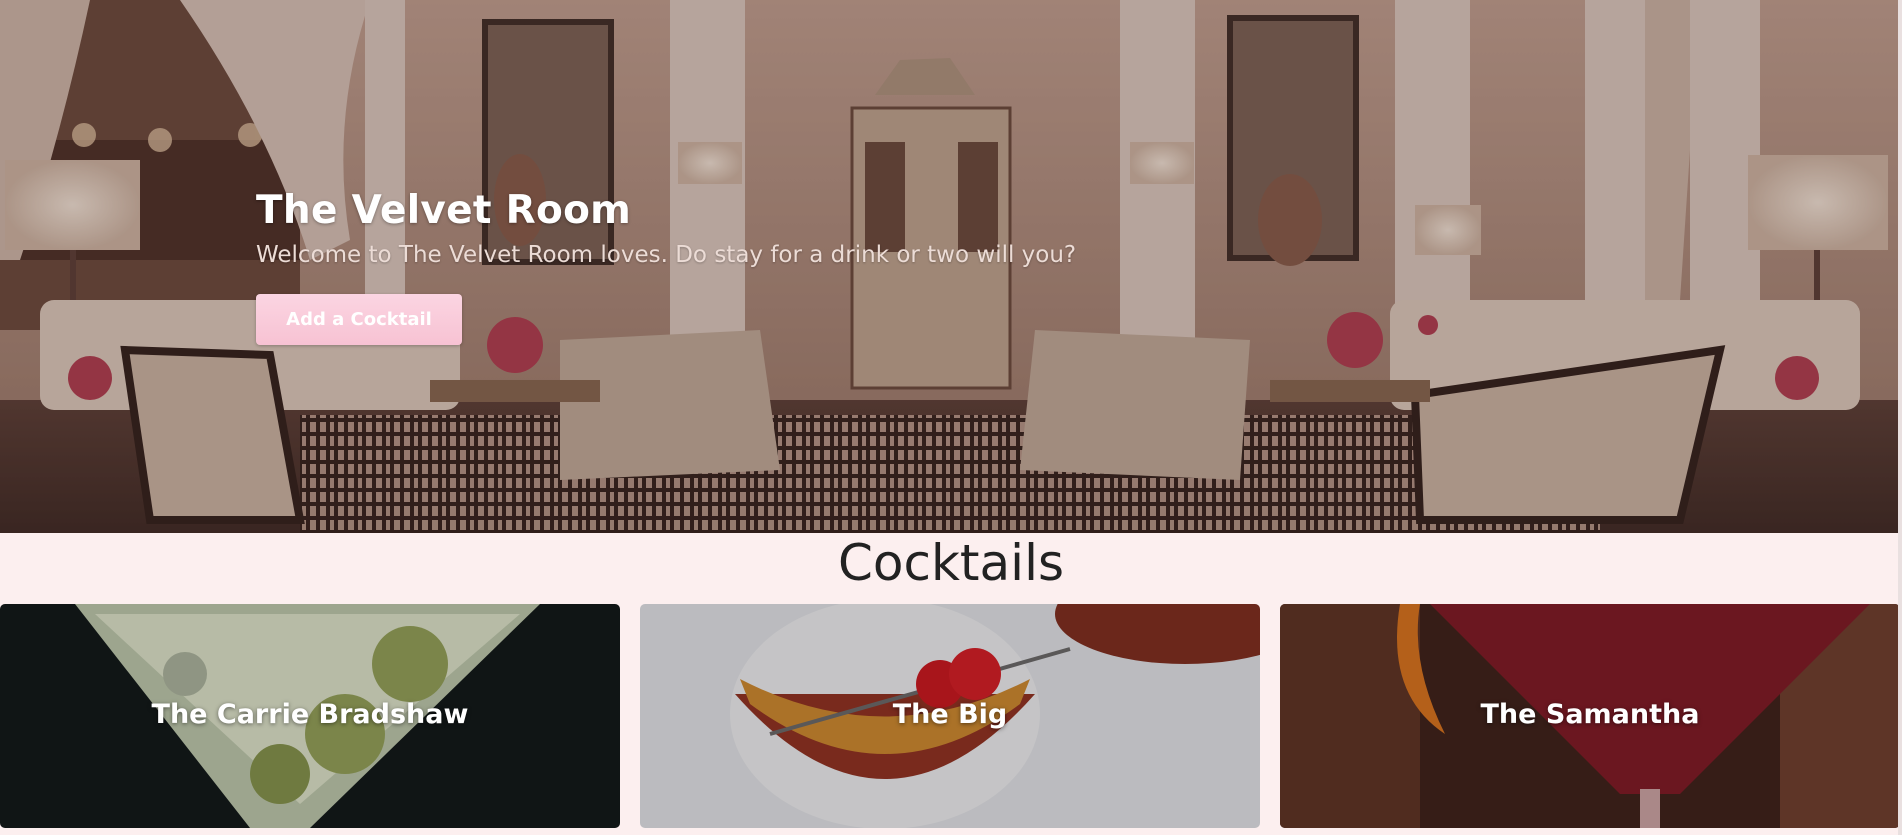 This screenshot has width=1902, height=835. I want to click on page-scrollbar, so click(1900, 417).